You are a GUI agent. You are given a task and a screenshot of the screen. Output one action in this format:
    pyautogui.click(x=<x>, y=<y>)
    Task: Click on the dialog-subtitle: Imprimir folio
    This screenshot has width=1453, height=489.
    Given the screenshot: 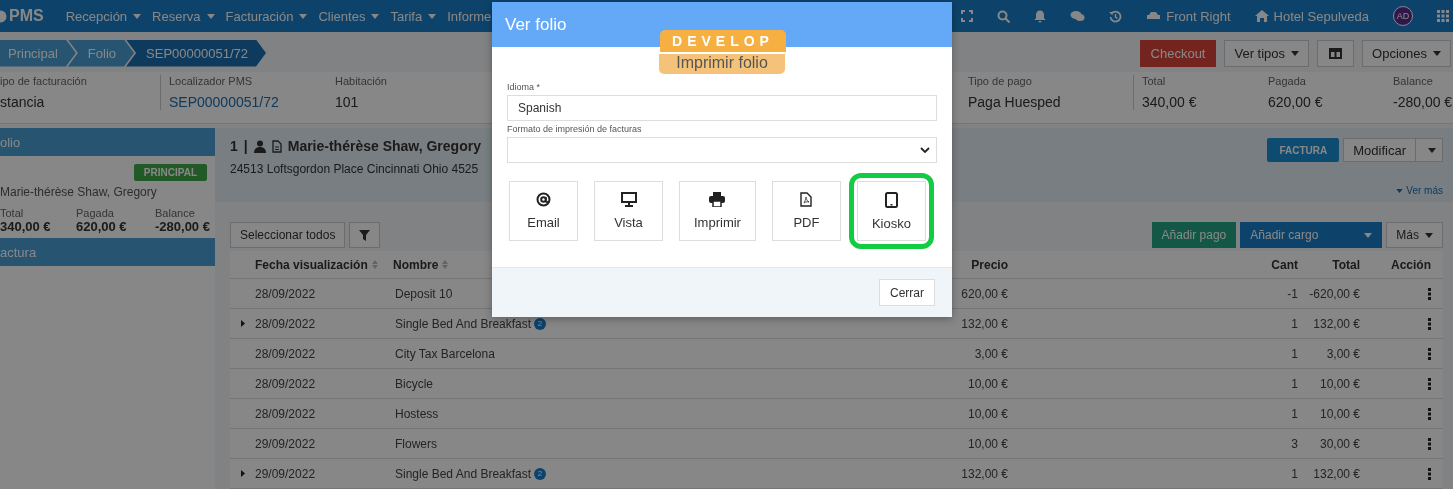 What is the action you would take?
    pyautogui.click(x=722, y=64)
    